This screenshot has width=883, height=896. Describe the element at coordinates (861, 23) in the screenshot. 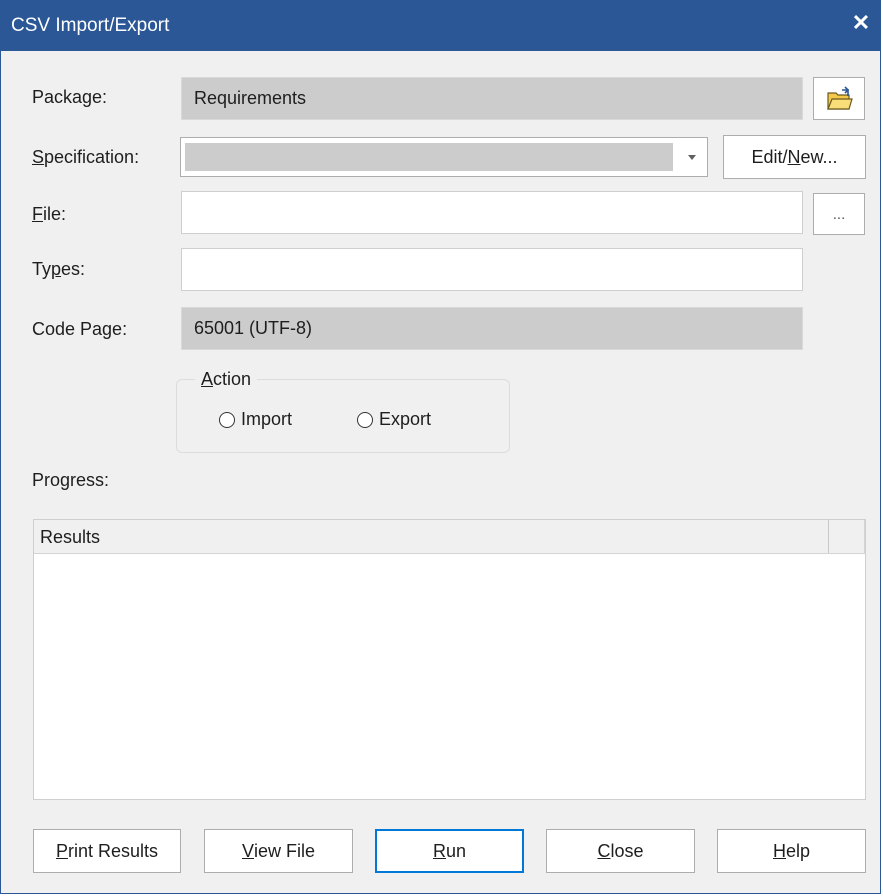

I see `close-icon: ✕` at that location.